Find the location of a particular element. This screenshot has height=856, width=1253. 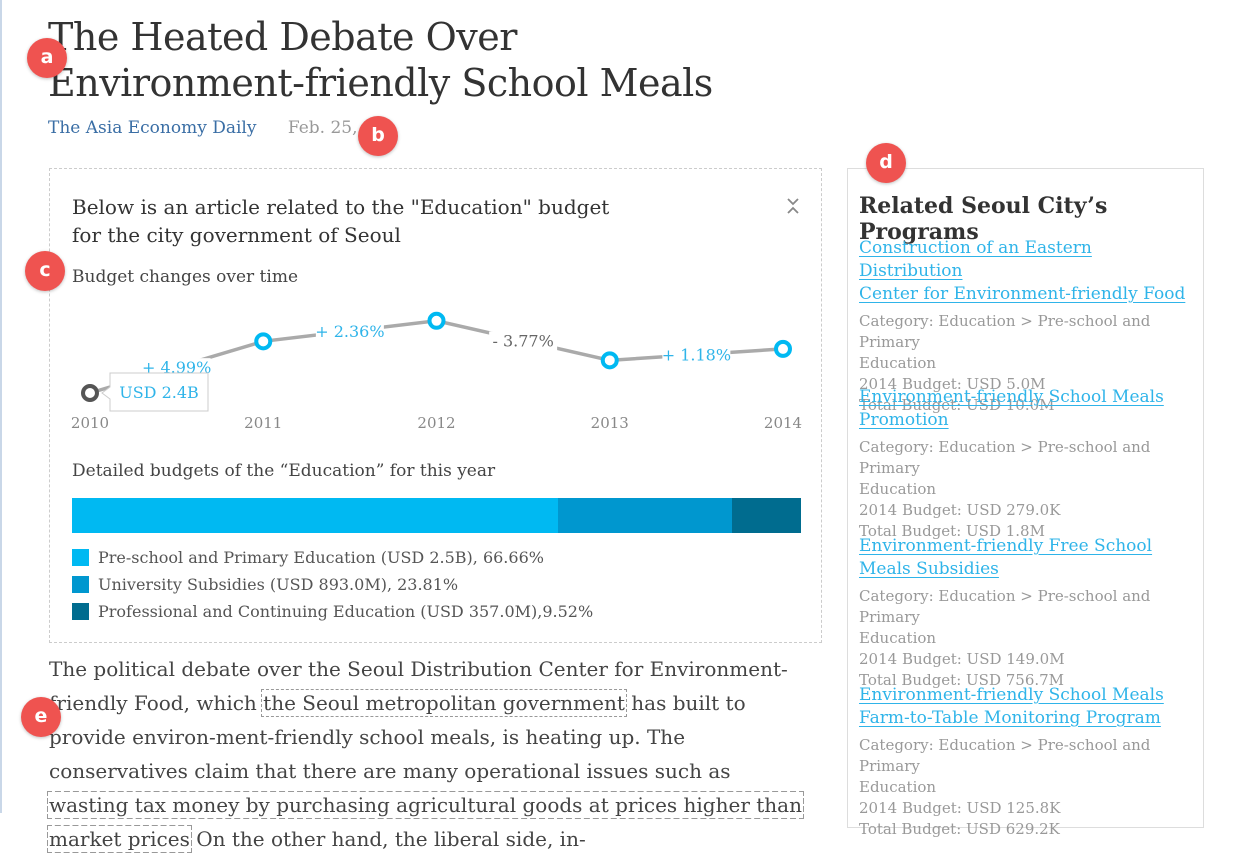

program-total-budget: Total Budget: USD 629.2K is located at coordinates (959, 829).